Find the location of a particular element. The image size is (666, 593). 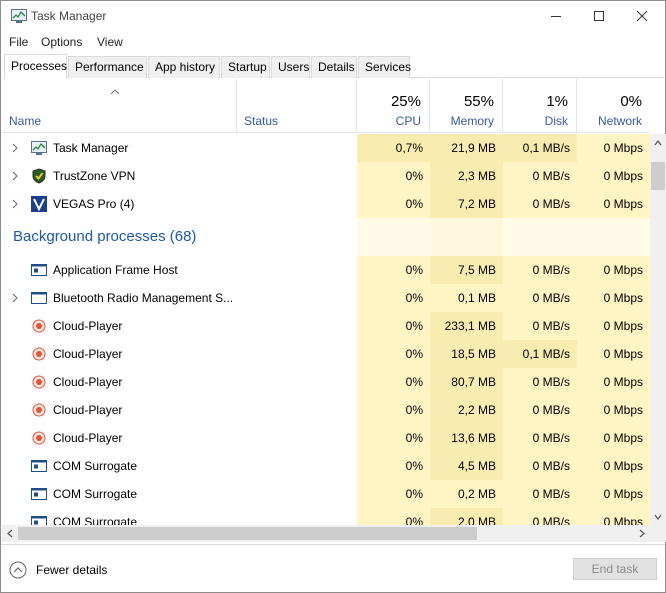

table-row: Cloud-Player 0% 233,1 MB 0 MB/s 0 Mbps is located at coordinates (326, 326).